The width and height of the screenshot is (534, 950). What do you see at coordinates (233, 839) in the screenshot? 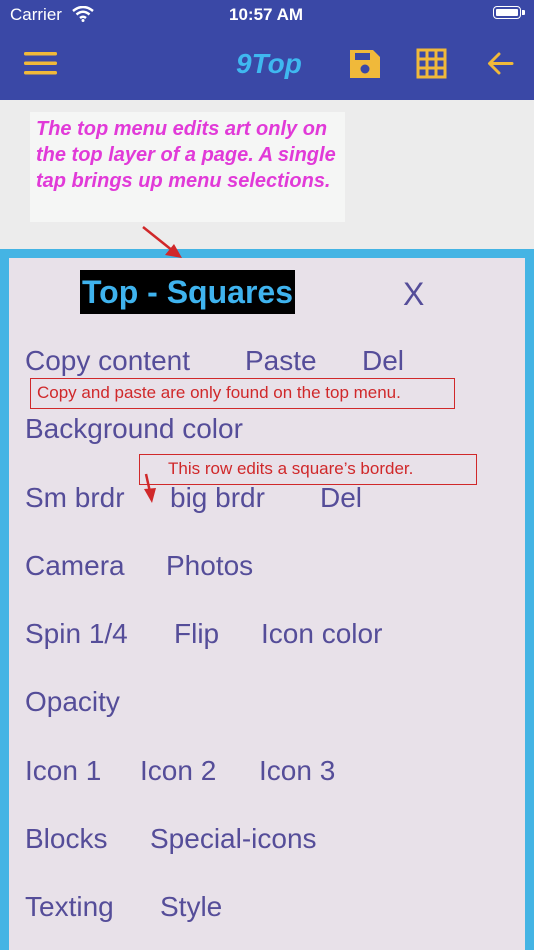
I see `special-icons-button: Special-icons` at bounding box center [233, 839].